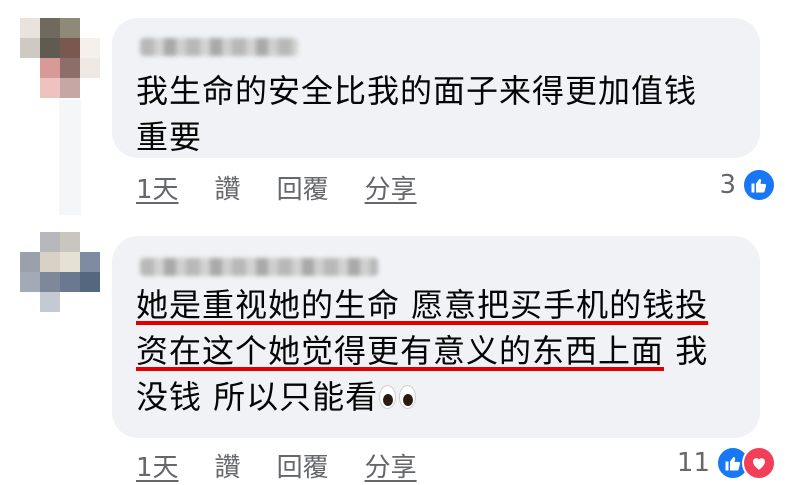 The image size is (800, 485). Describe the element at coordinates (422, 305) in the screenshot. I see `highlighted-text: 她是重视她的生命 愿意把买手机的钱投` at that location.